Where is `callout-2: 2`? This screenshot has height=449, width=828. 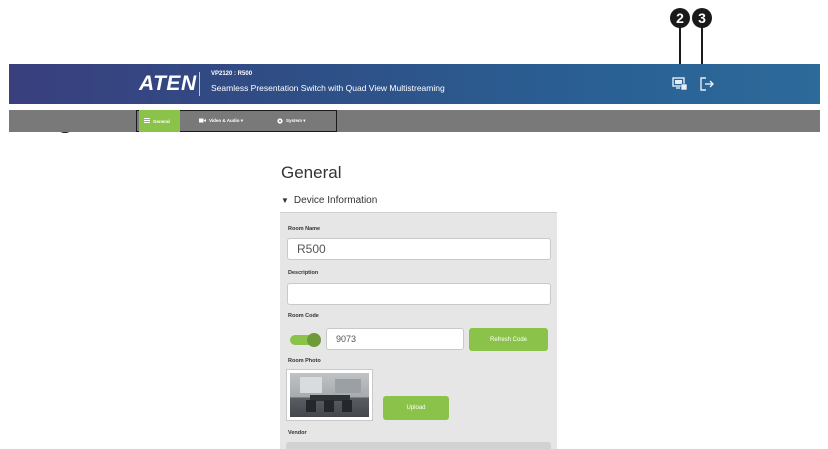 callout-2: 2 is located at coordinates (680, 18).